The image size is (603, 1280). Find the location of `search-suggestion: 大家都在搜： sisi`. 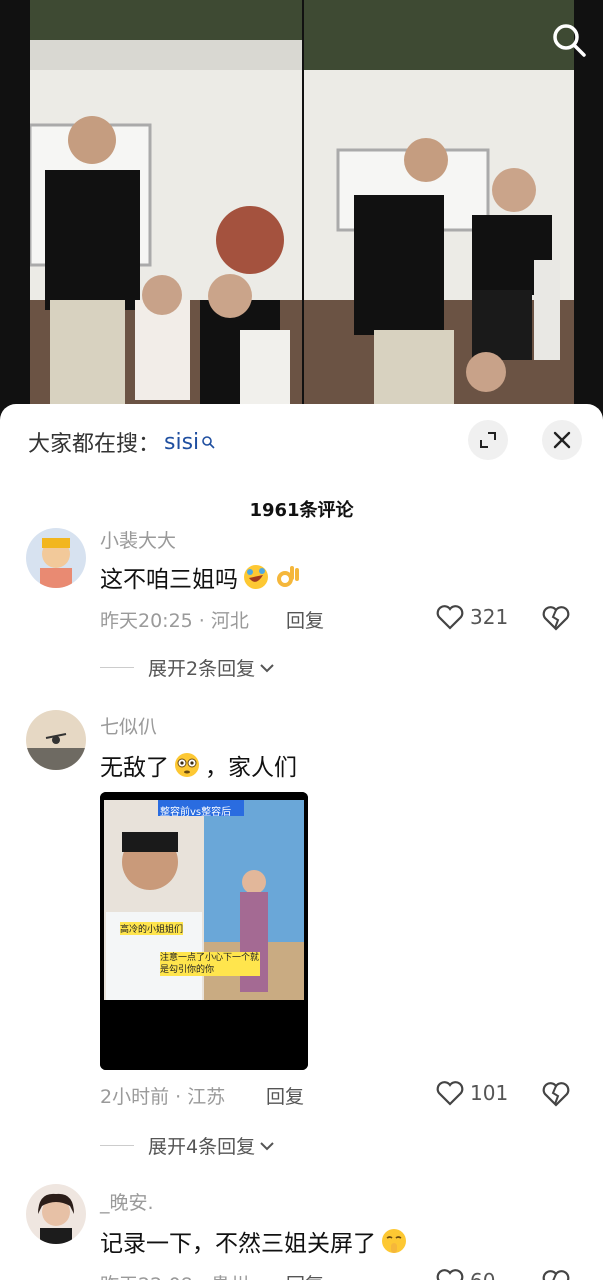

search-suggestion: 大家都在搜： sisi is located at coordinates (121, 442).